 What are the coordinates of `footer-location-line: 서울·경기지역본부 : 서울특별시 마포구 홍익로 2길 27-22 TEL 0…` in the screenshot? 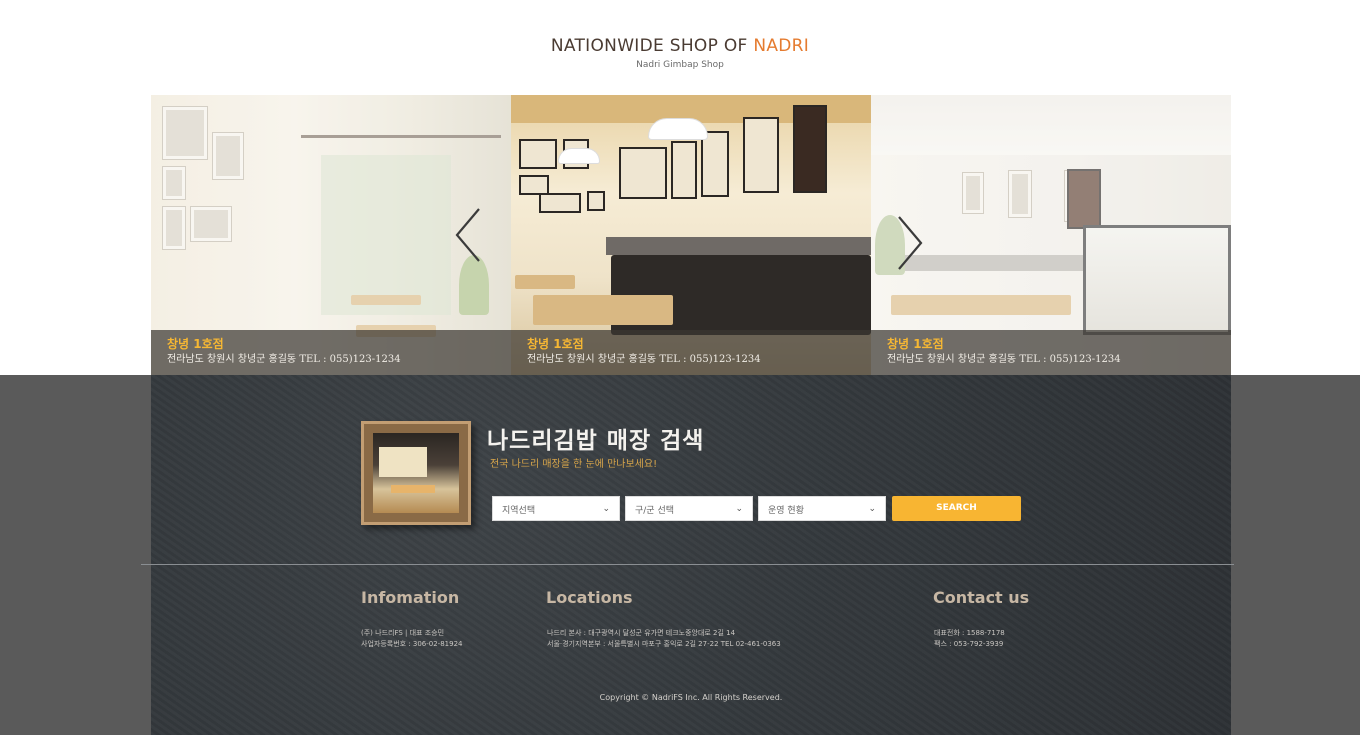 It's located at (664, 644).